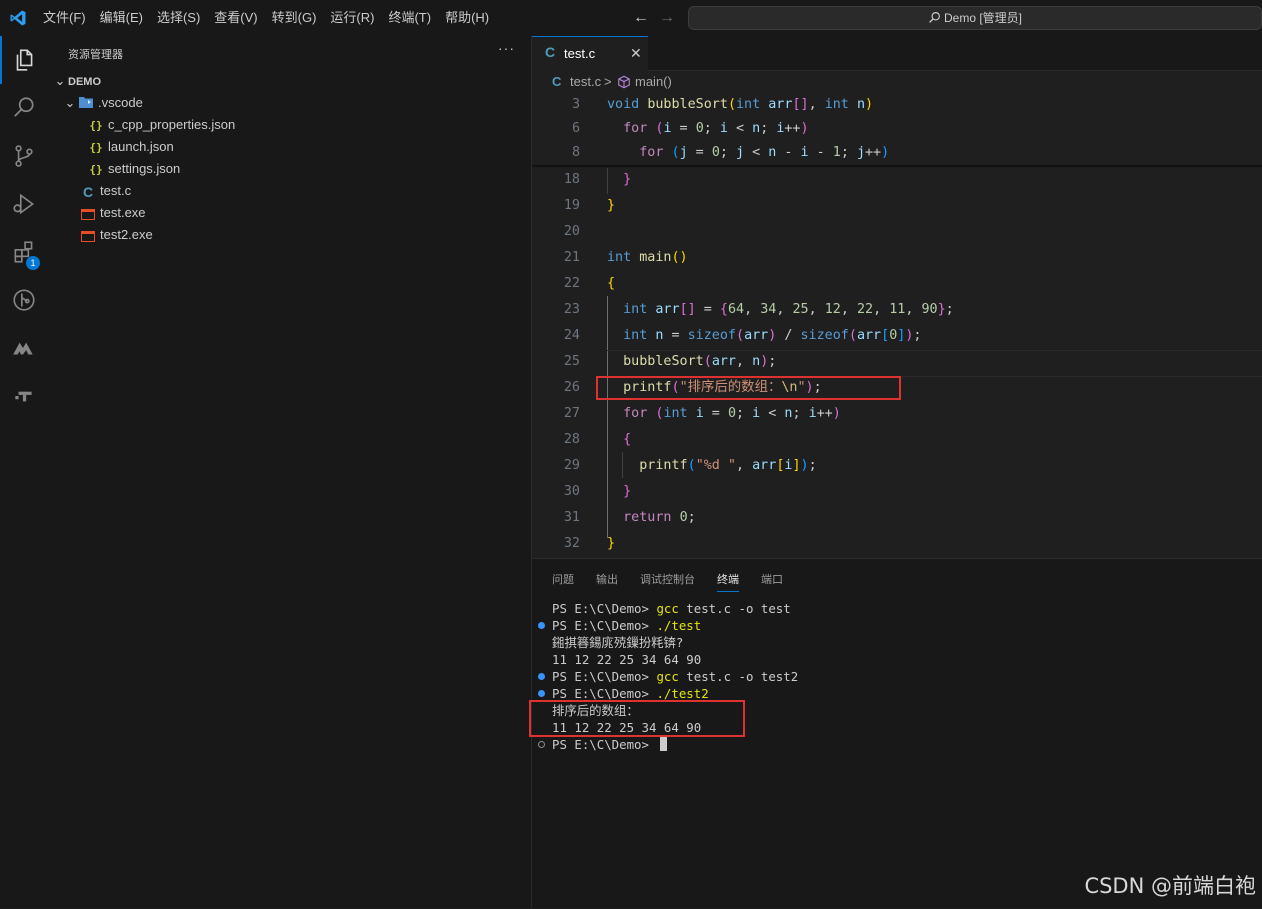 This screenshot has width=1262, height=909. Describe the element at coordinates (289, 81) in the screenshot. I see `workspace-root: ⌄ DEMO` at that location.